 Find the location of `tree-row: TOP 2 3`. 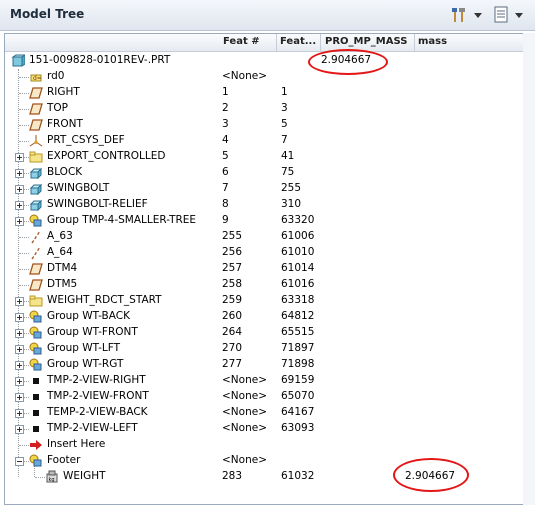

tree-row: TOP 2 3 is located at coordinates (264, 109).